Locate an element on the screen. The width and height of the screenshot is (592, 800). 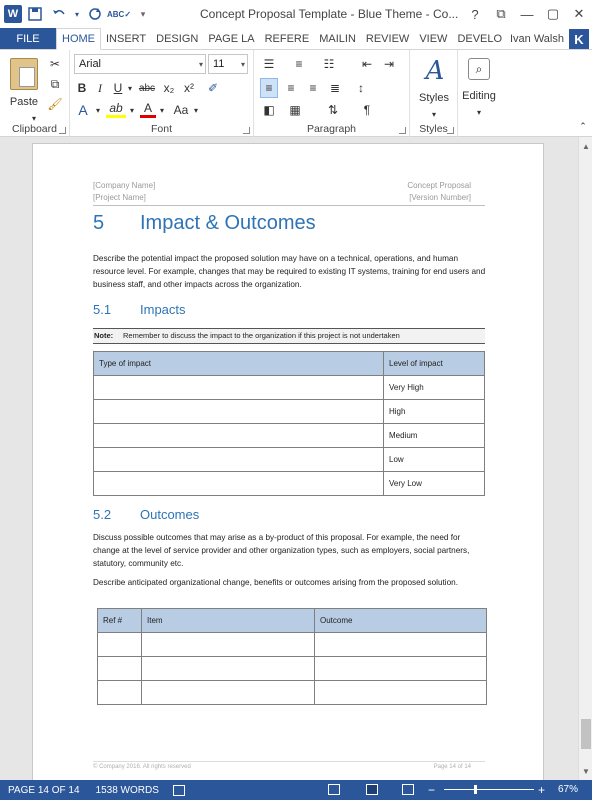
table-cell: High is located at coordinates (434, 411).